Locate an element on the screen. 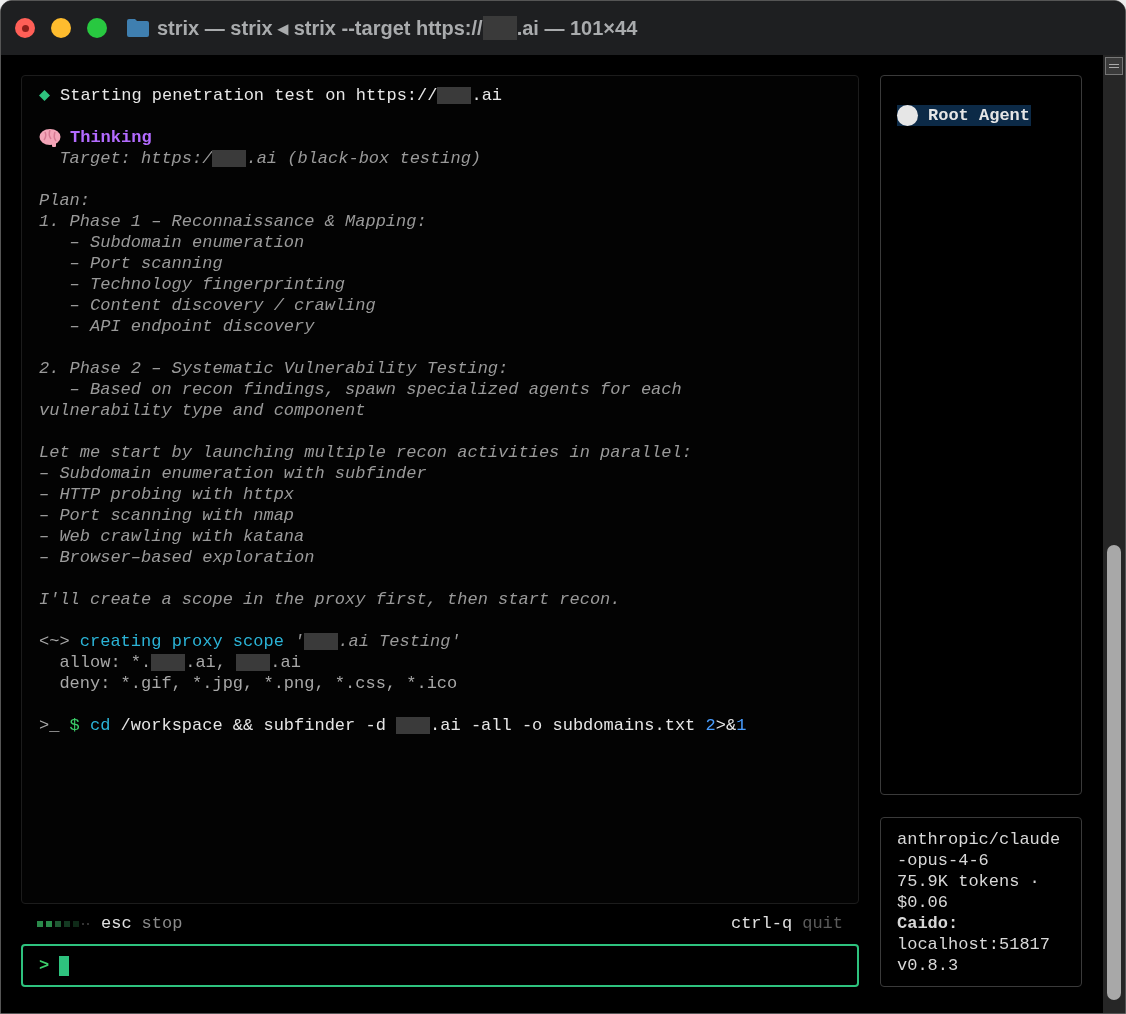 The width and height of the screenshot is (1126, 1014). maximize-button is located at coordinates (97, 28).